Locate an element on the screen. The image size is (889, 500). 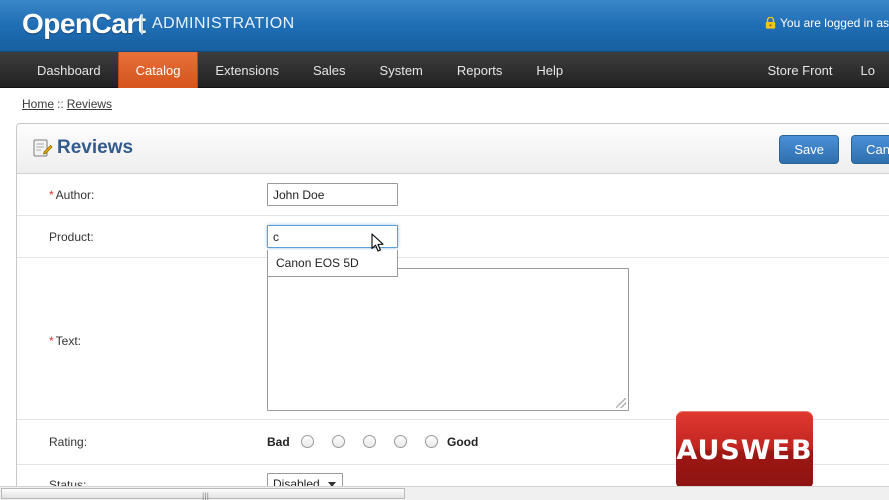
text-textarea is located at coordinates (448, 339).